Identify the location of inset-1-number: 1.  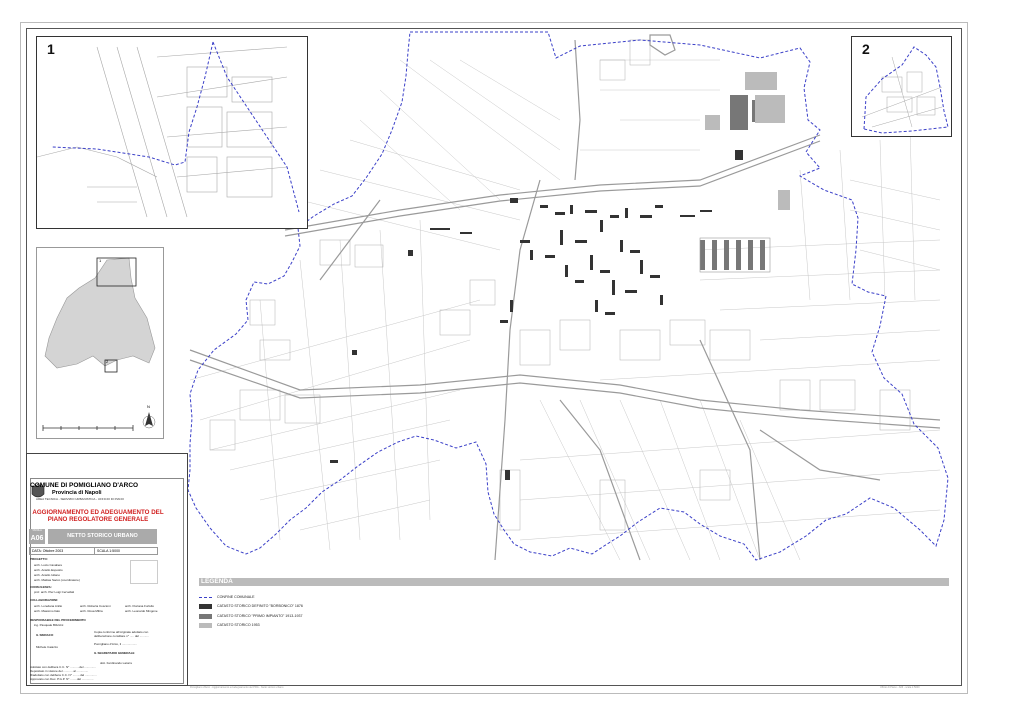
(51, 49).